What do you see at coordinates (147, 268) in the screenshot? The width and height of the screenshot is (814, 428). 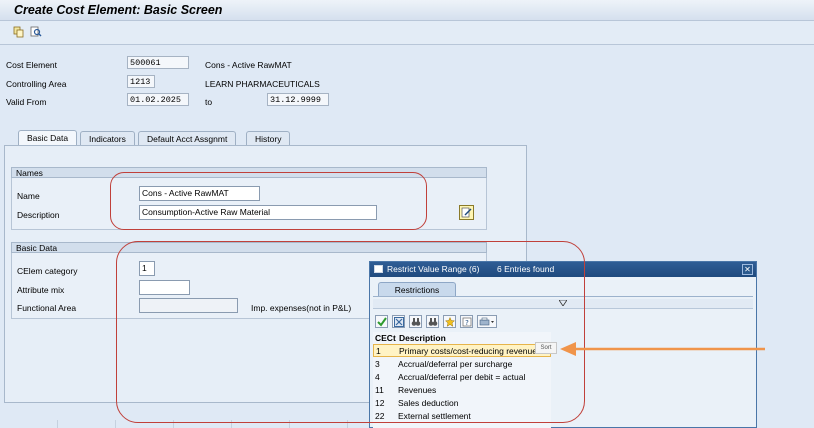 I see `celem-category-input: 1` at bounding box center [147, 268].